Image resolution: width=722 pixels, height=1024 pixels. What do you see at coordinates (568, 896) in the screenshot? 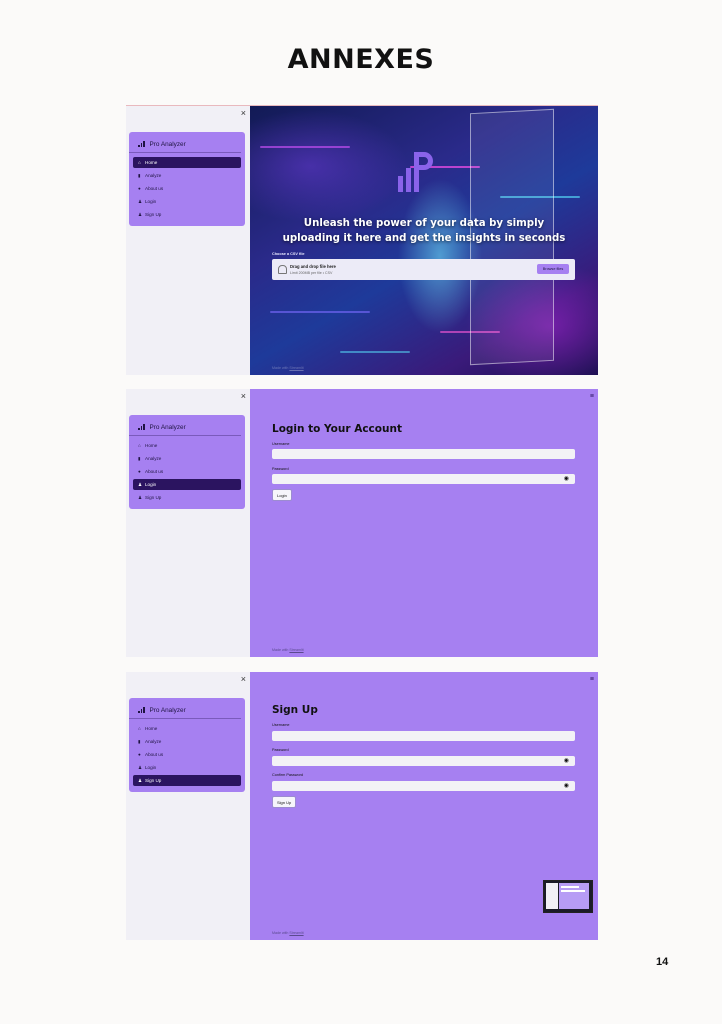
I see `preview-thumbnail` at bounding box center [568, 896].